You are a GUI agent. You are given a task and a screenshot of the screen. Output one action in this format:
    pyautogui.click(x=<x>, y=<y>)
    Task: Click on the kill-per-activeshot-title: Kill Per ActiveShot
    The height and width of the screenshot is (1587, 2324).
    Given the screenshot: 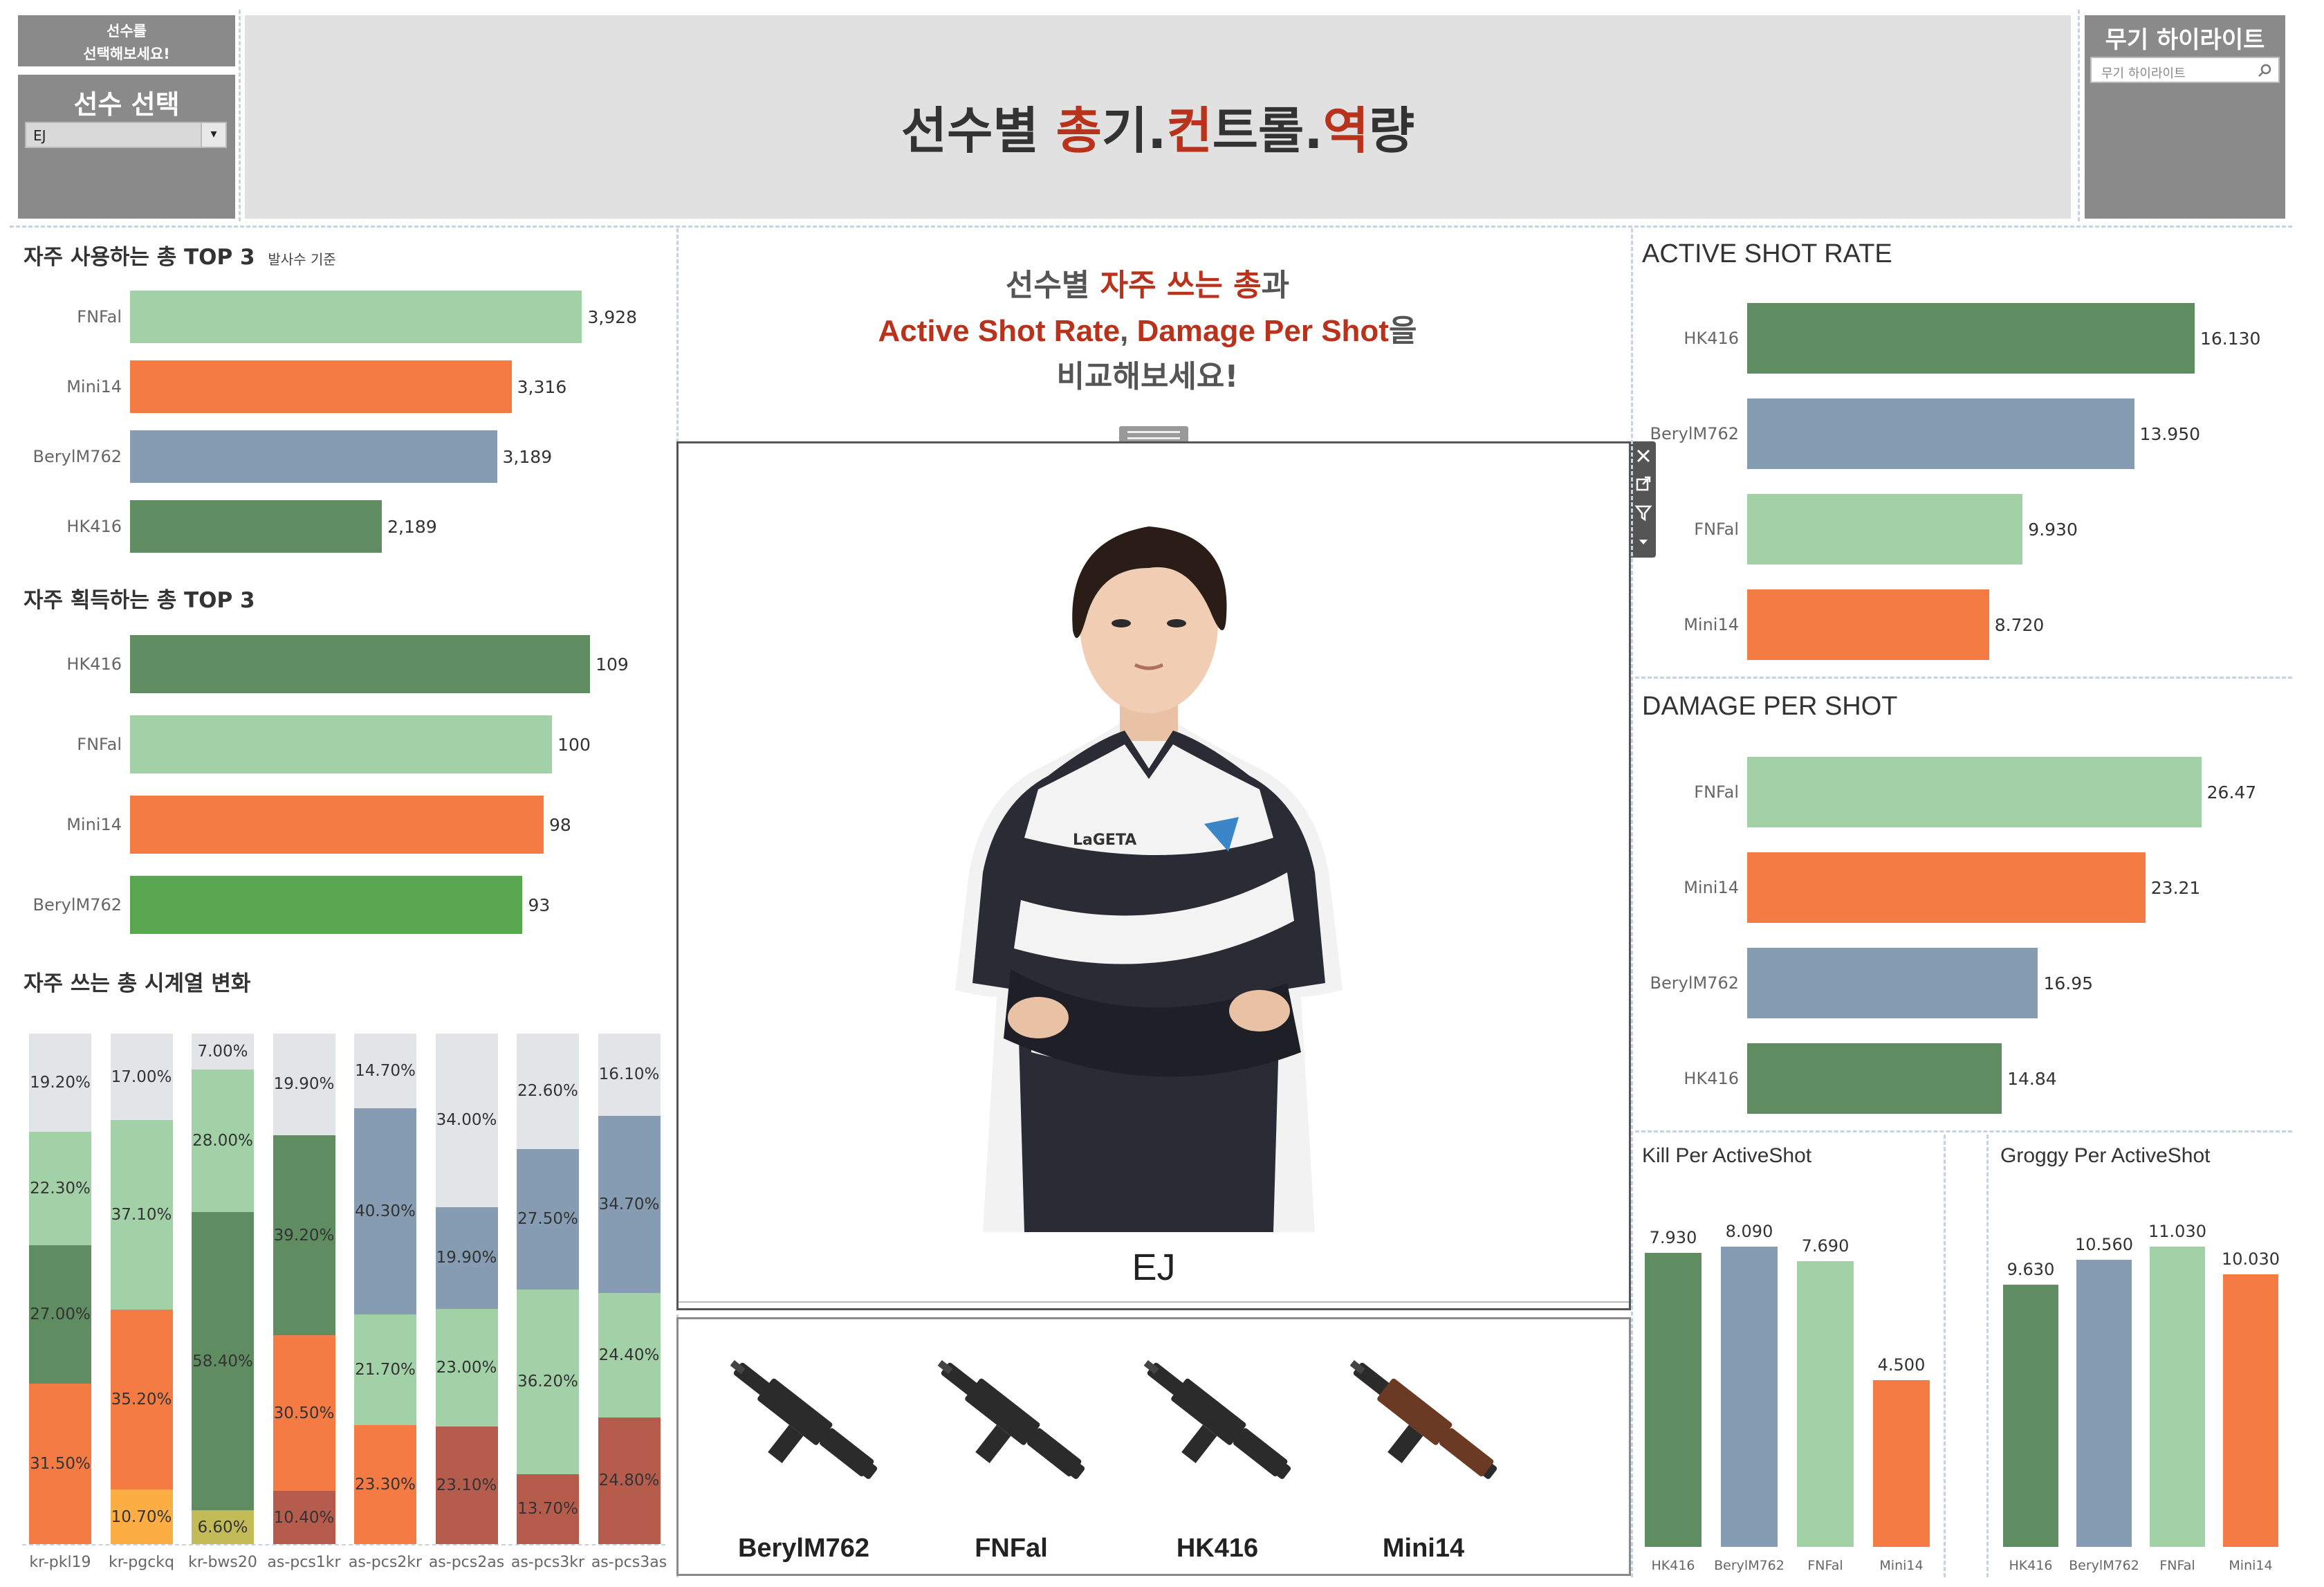 What is the action you would take?
    pyautogui.click(x=1727, y=1155)
    